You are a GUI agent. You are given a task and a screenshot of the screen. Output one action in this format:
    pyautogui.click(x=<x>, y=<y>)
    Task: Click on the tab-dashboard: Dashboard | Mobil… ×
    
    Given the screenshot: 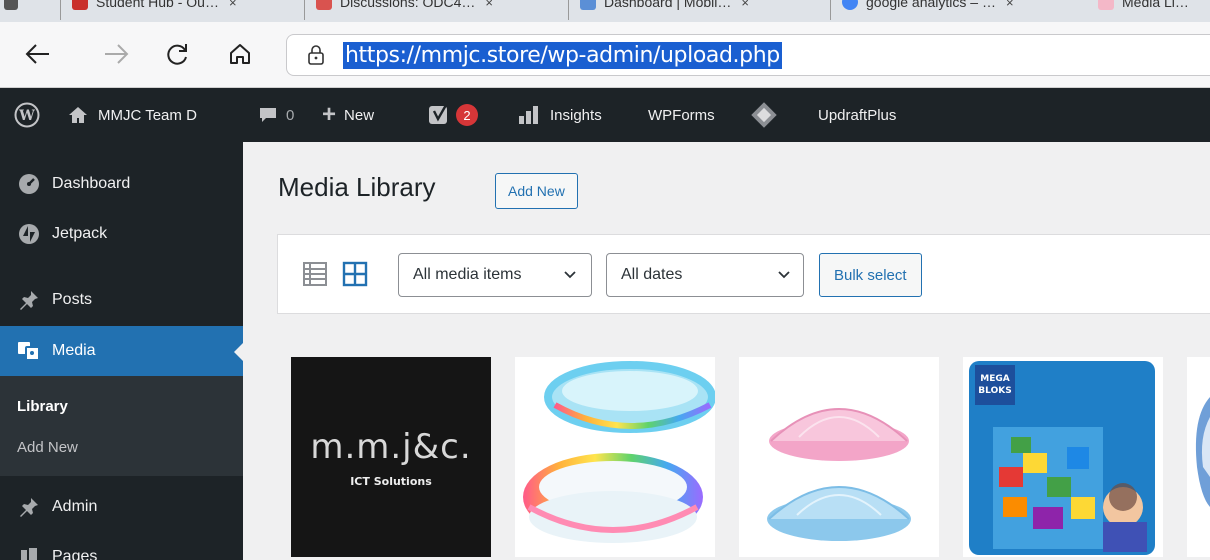 What is the action you would take?
    pyautogui.click(x=664, y=8)
    